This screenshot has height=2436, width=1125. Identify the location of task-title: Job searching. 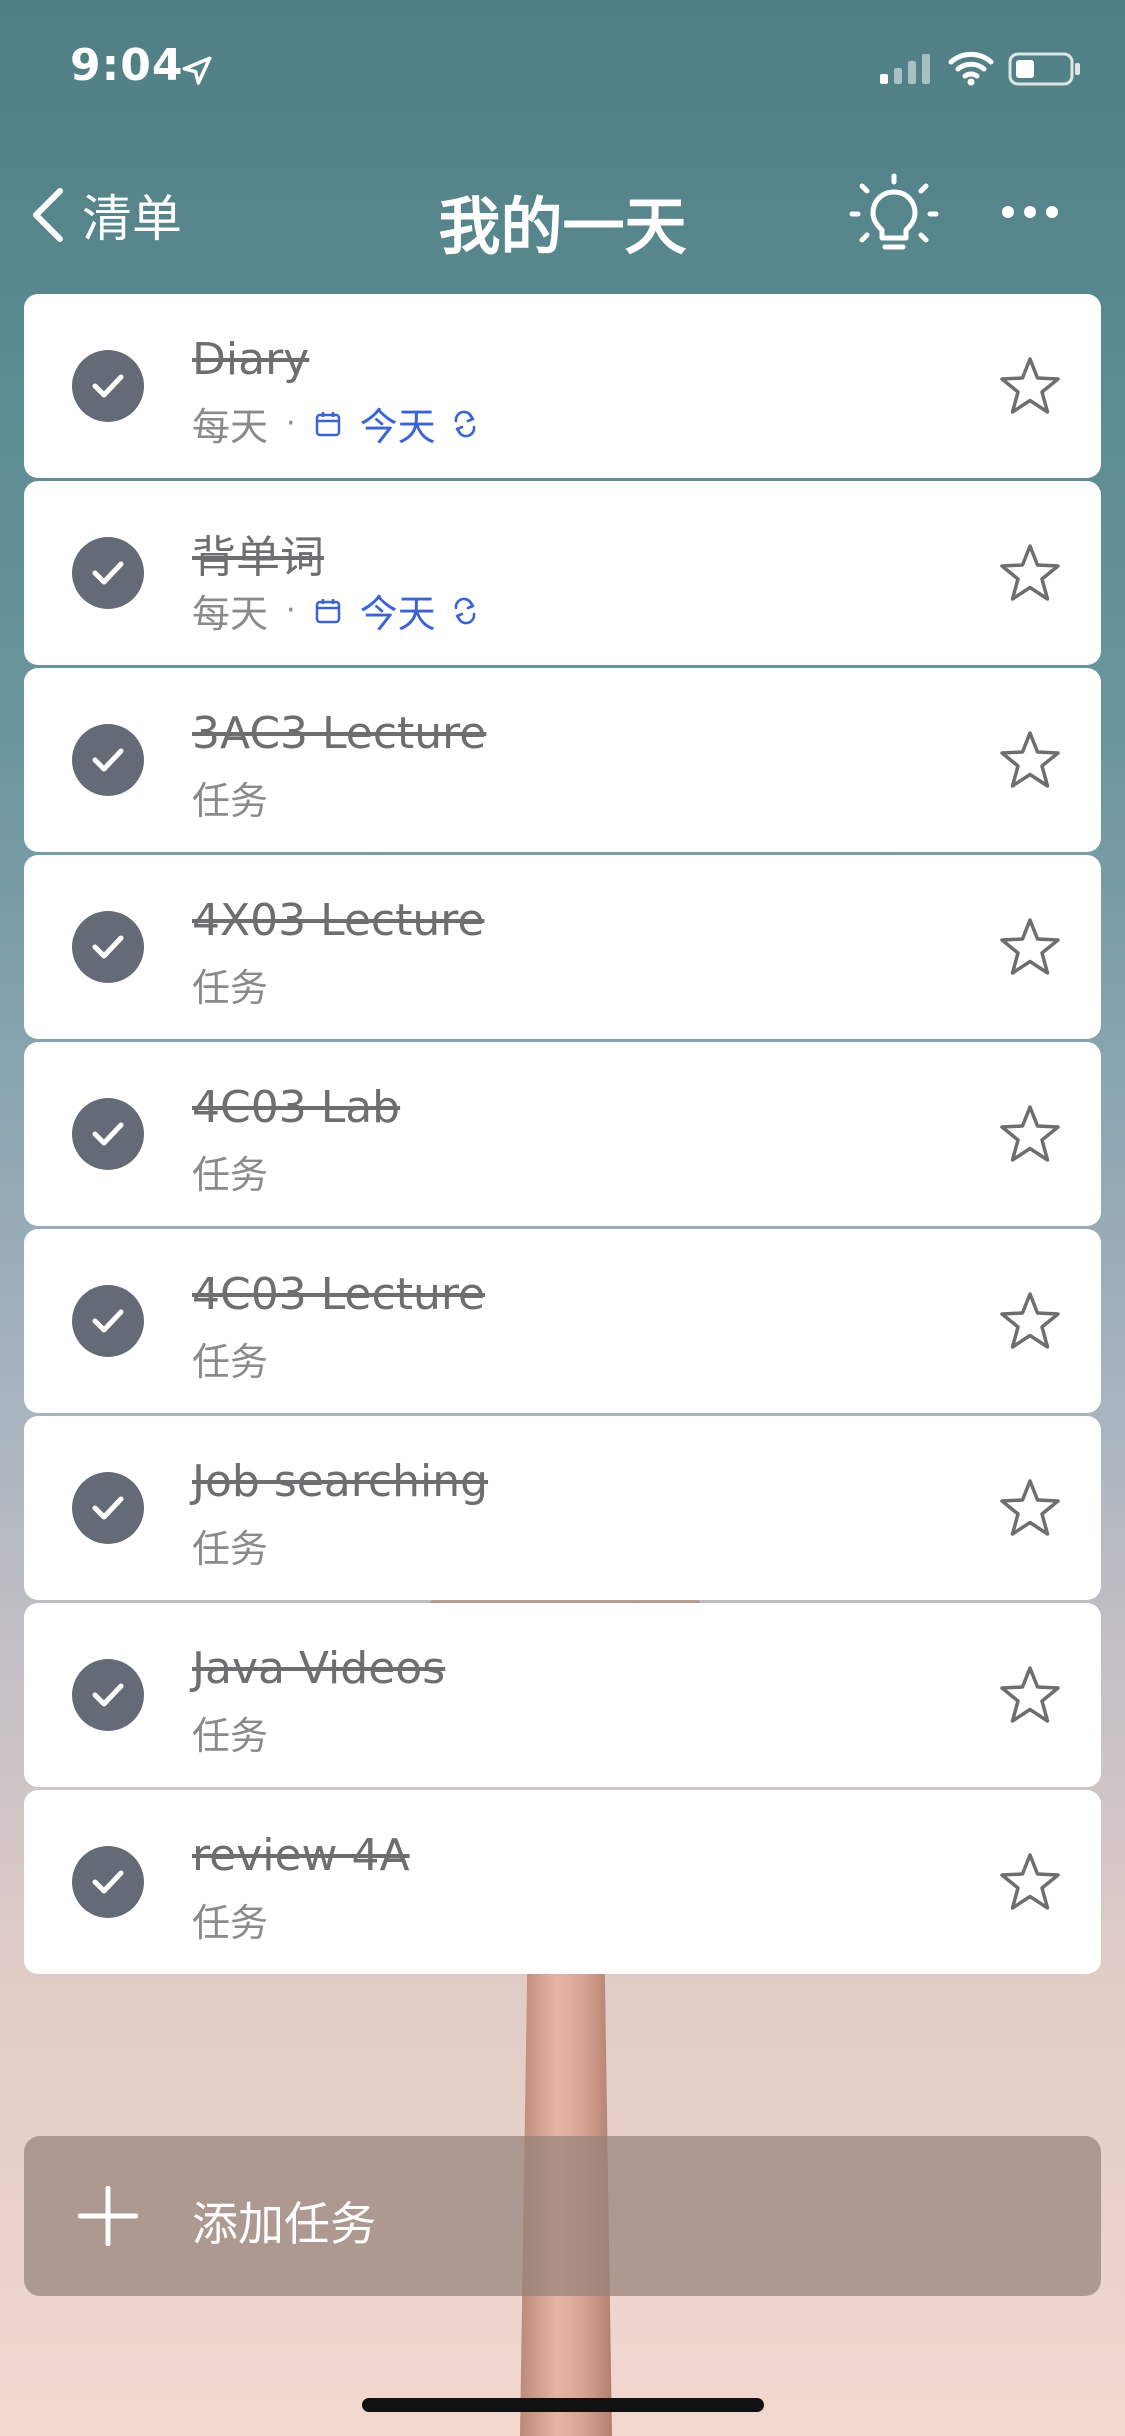
(340, 1481).